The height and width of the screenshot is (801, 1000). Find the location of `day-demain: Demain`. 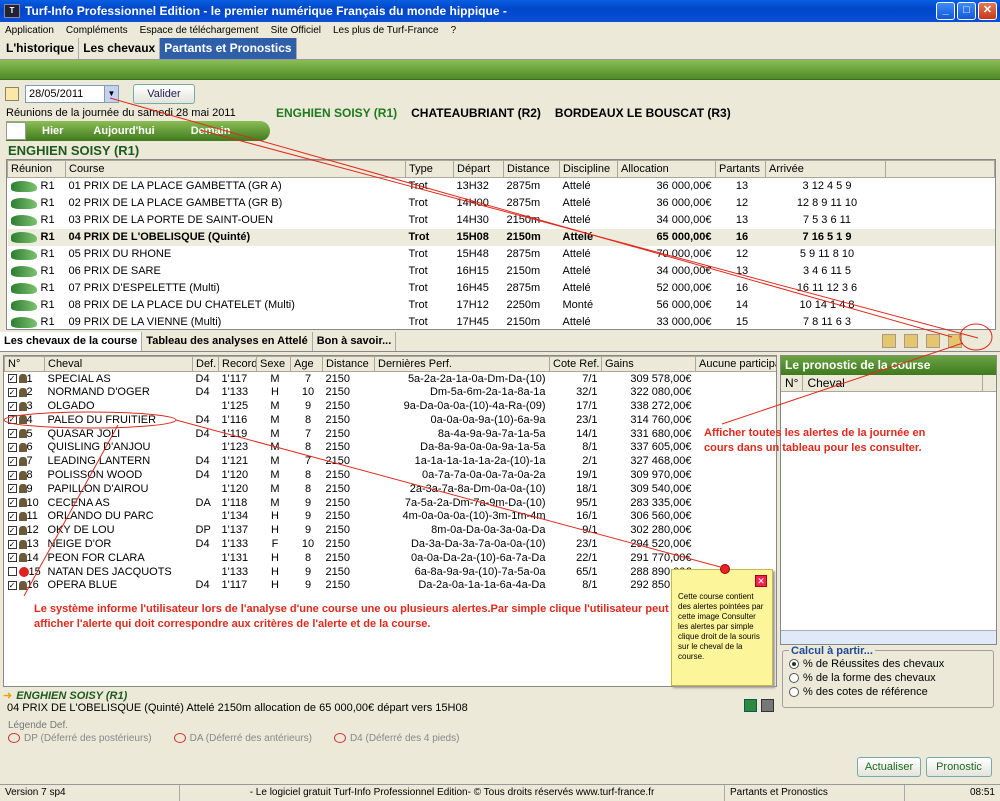

day-demain: Demain is located at coordinates (211, 131).